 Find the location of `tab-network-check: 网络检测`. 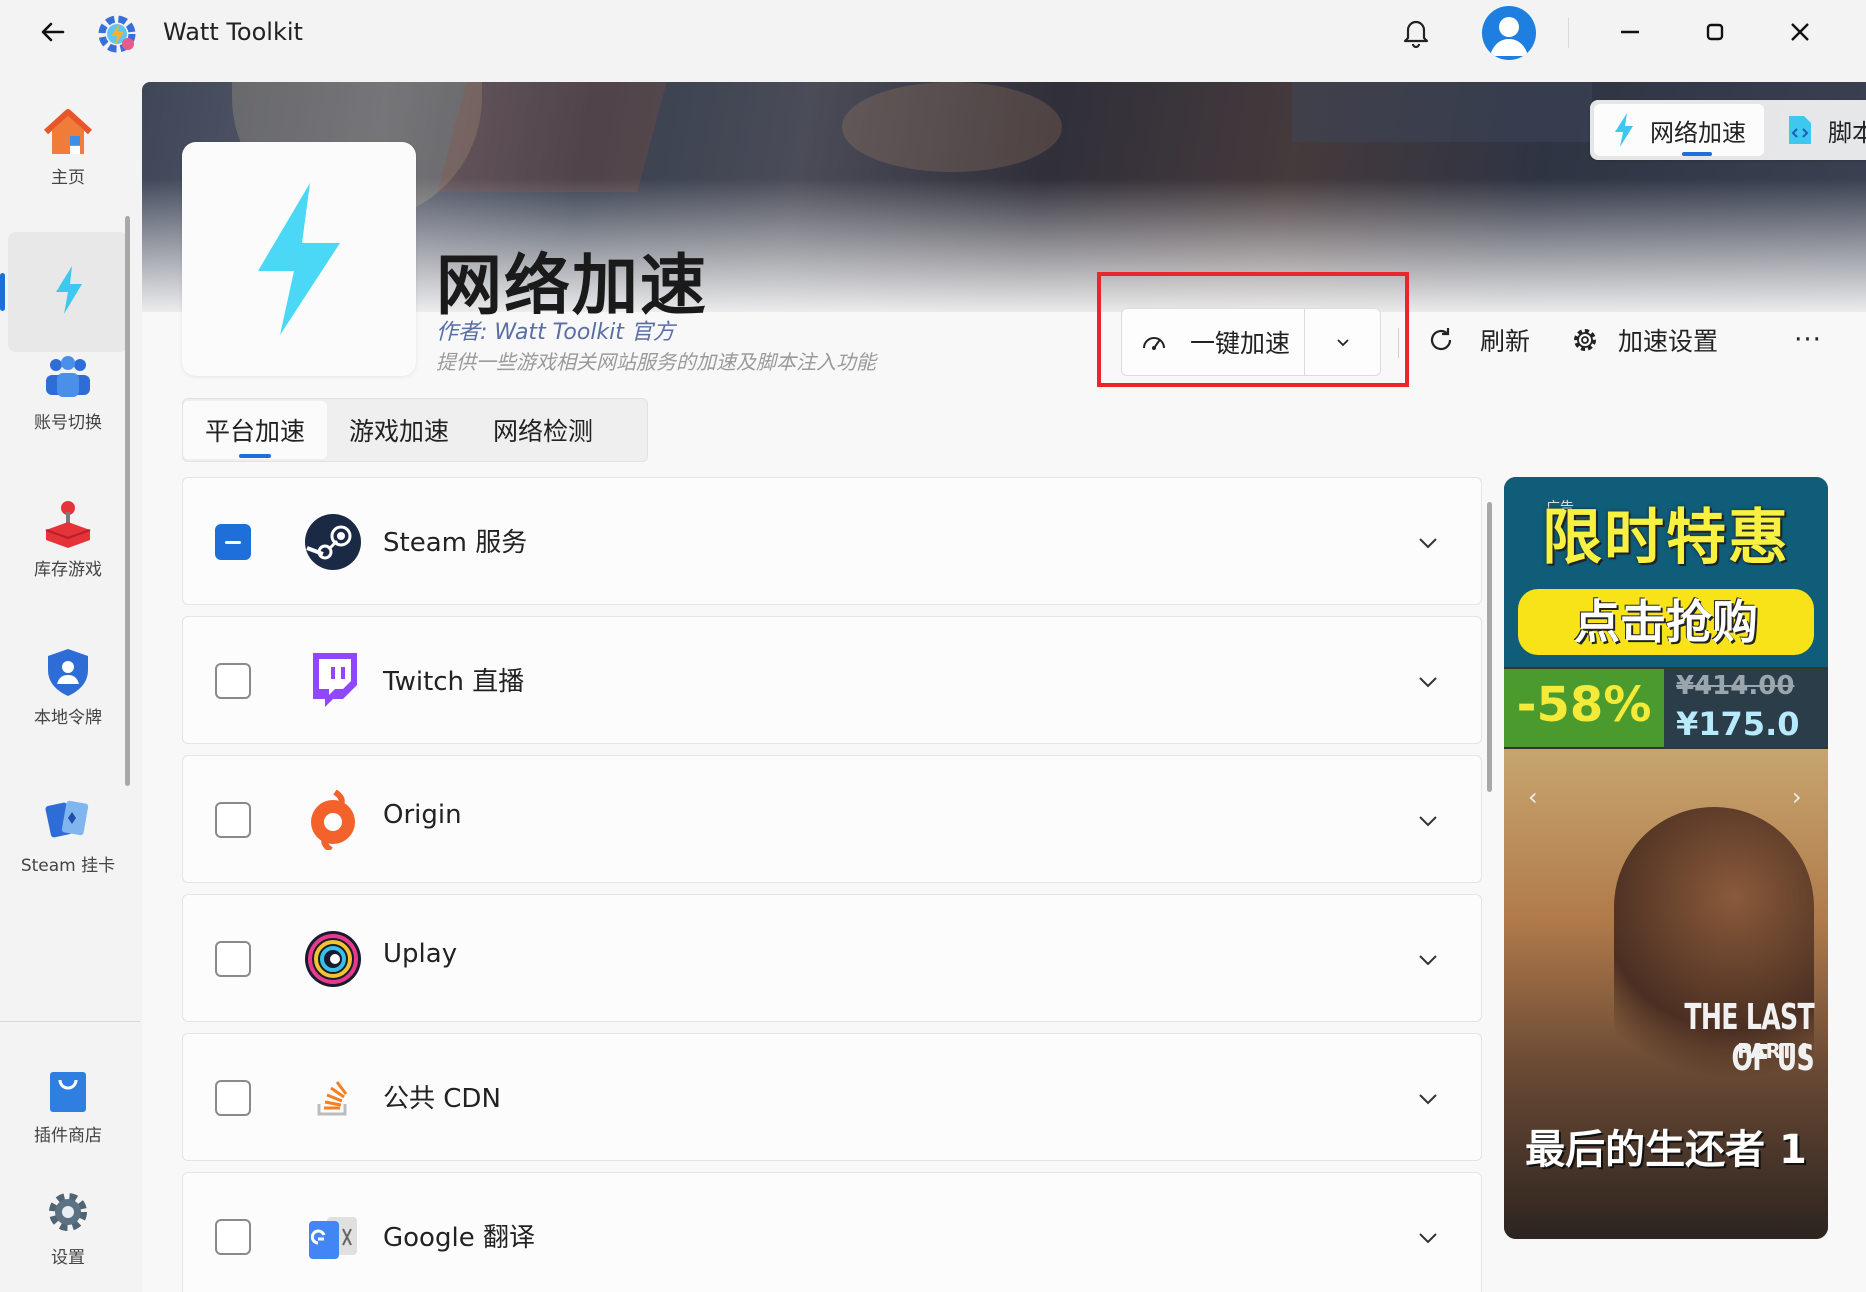

tab-network-check: 网络检测 is located at coordinates (543, 430).